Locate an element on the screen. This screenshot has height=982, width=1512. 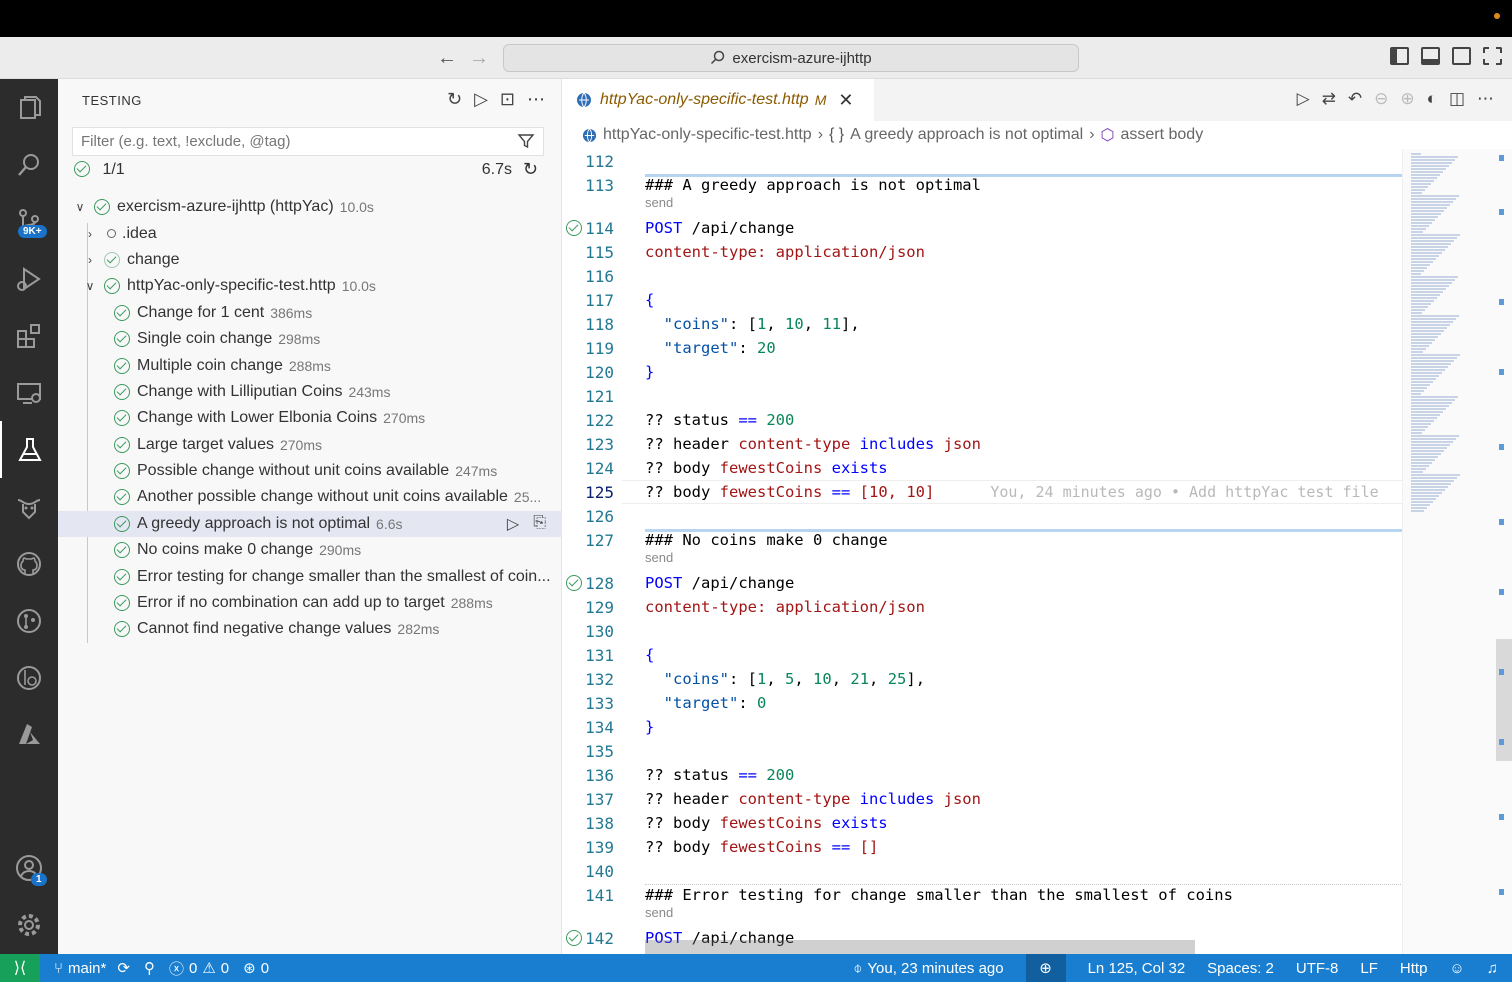
breadcrumb-region: A greedy approach is not optimal is located at coordinates (966, 135).